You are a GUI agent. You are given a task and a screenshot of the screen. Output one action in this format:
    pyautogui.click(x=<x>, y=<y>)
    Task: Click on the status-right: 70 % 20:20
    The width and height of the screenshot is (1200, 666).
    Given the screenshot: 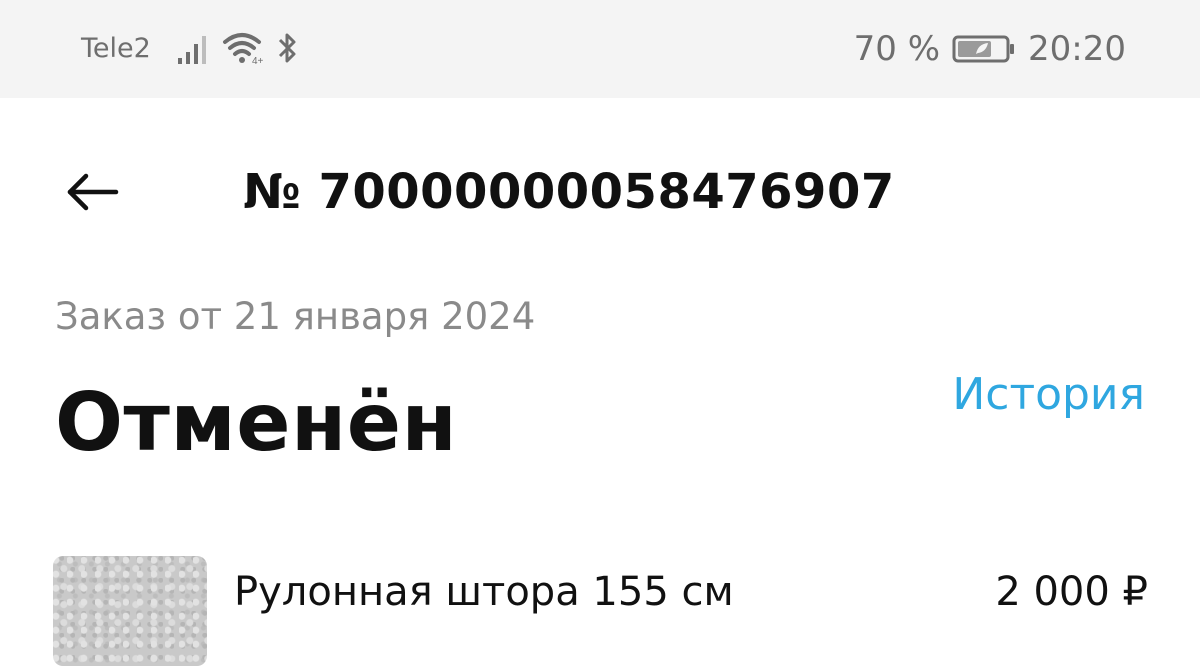 What is the action you would take?
    pyautogui.click(x=990, y=49)
    